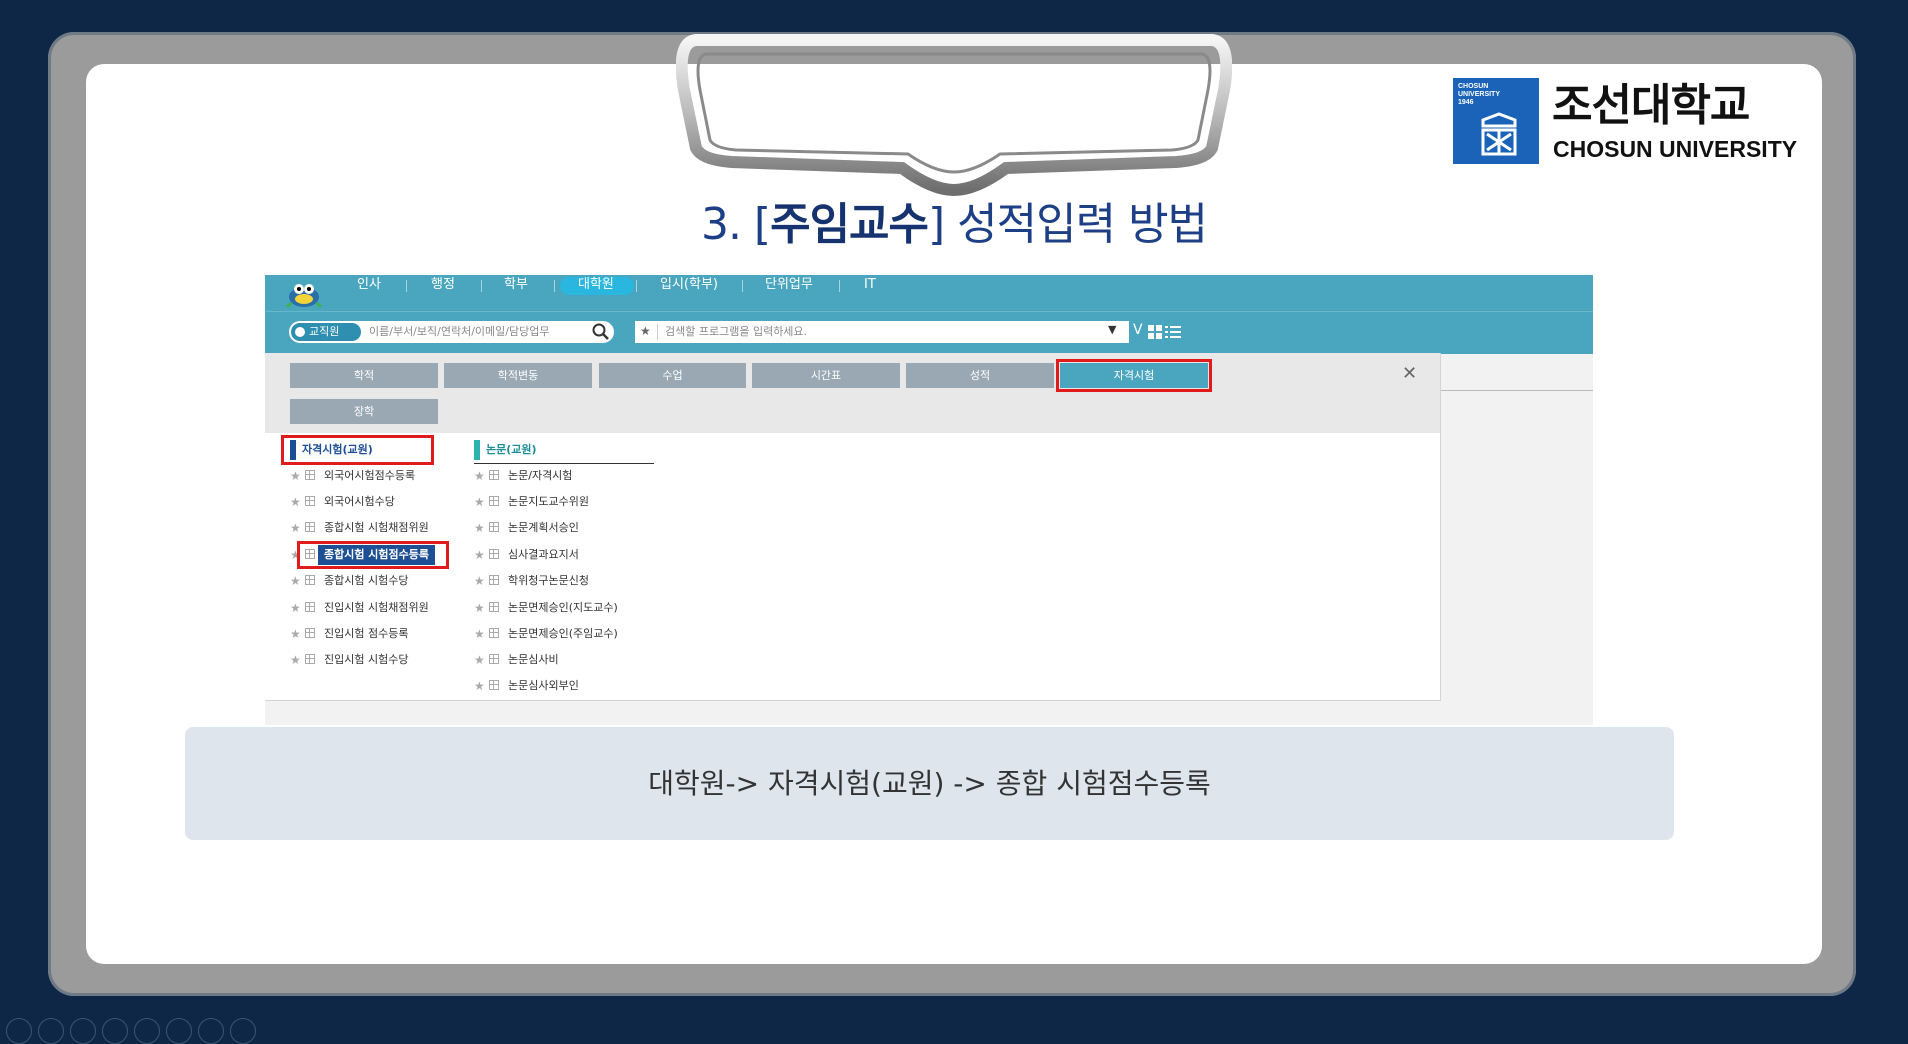 This screenshot has height=1044, width=1908. What do you see at coordinates (511, 449) in the screenshot?
I see `menu-column-header-label: 논문(교원)` at bounding box center [511, 449].